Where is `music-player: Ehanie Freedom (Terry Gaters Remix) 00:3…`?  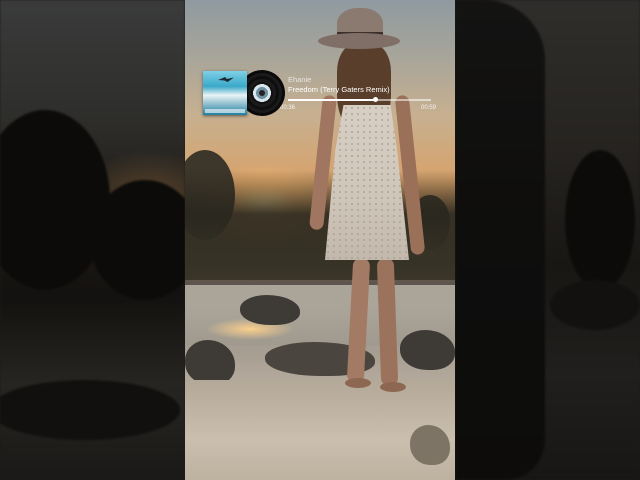 music-player: Ehanie Freedom (Terry Gaters Remix) 00:3… is located at coordinates (323, 93).